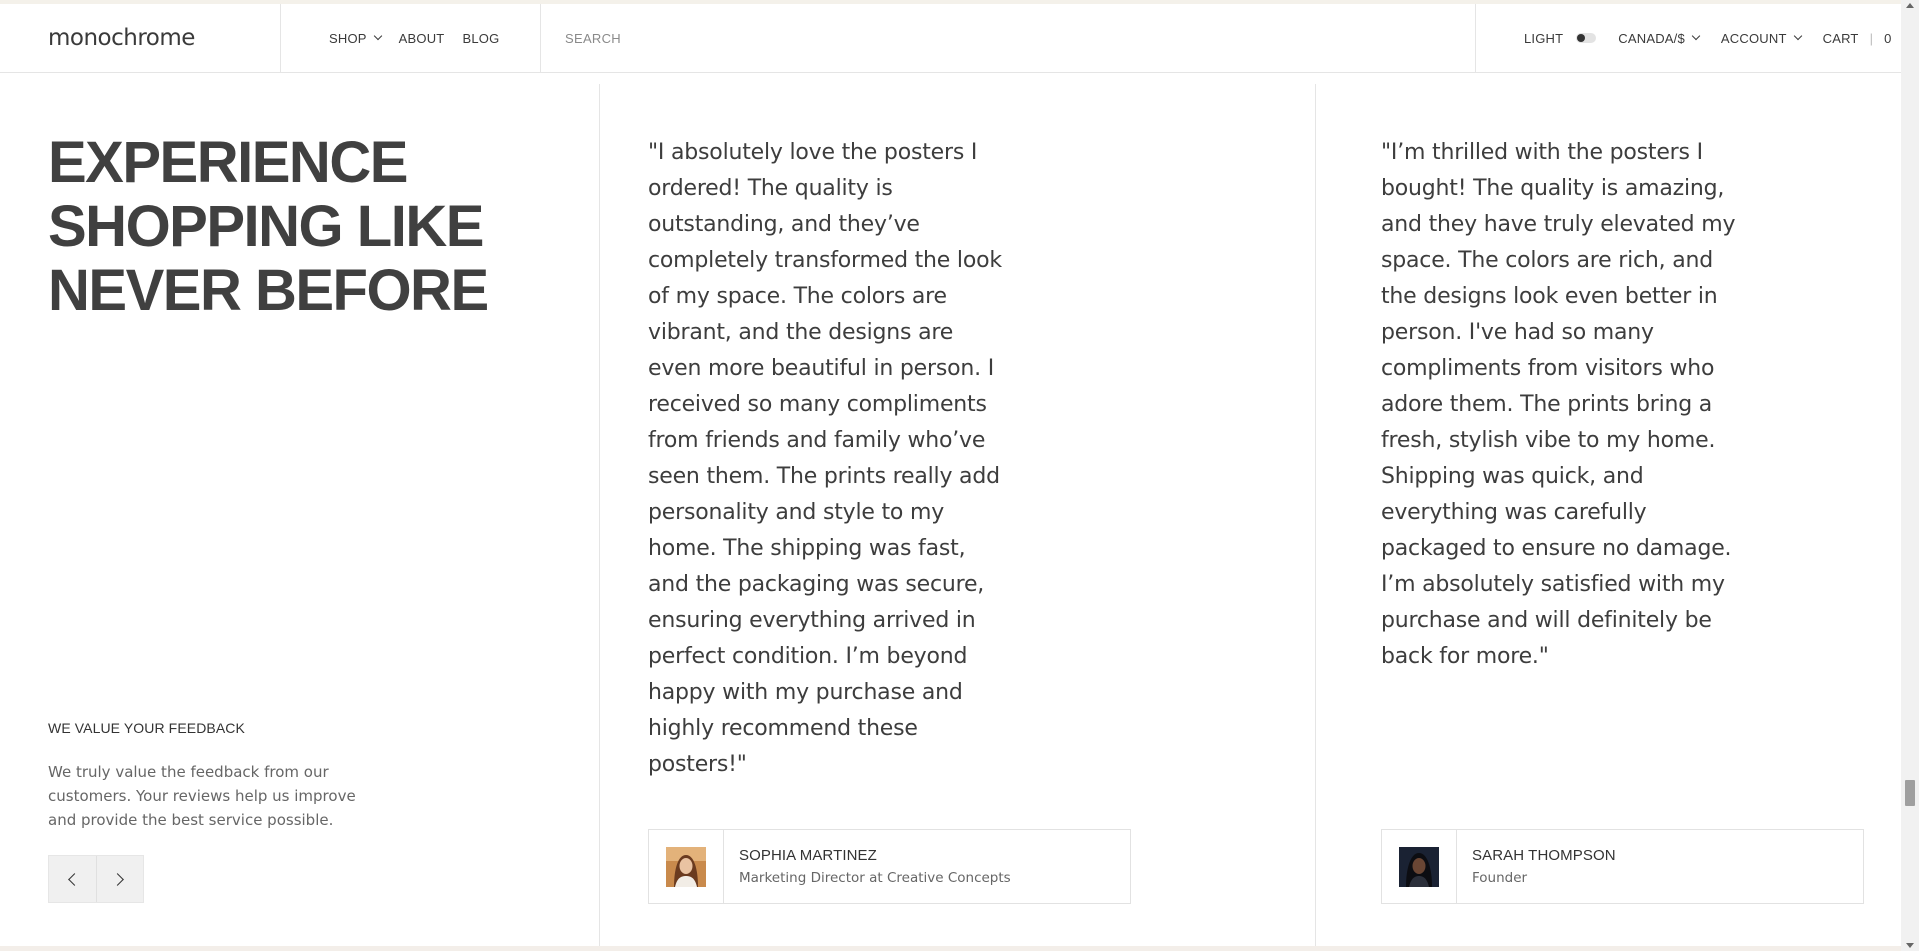 The image size is (1919, 951). I want to click on cart-count: 0, so click(1888, 38).